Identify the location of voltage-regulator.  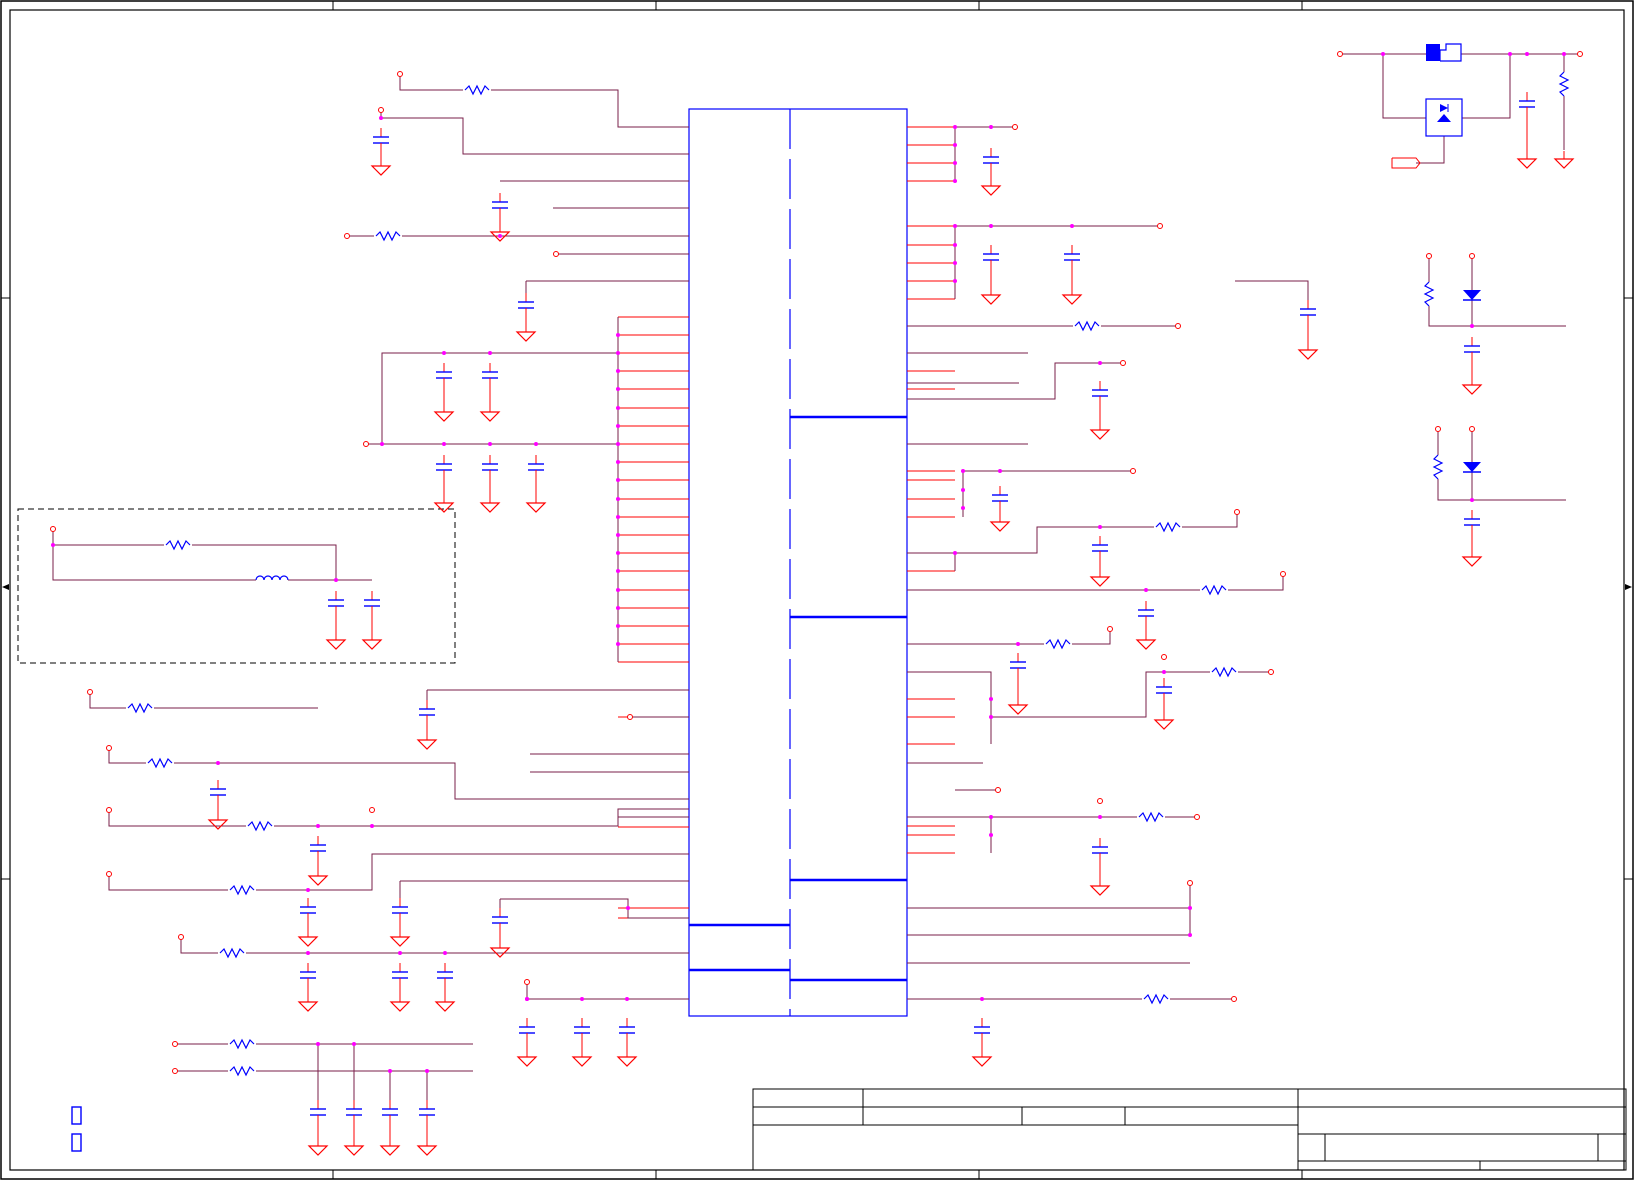
(1444, 90).